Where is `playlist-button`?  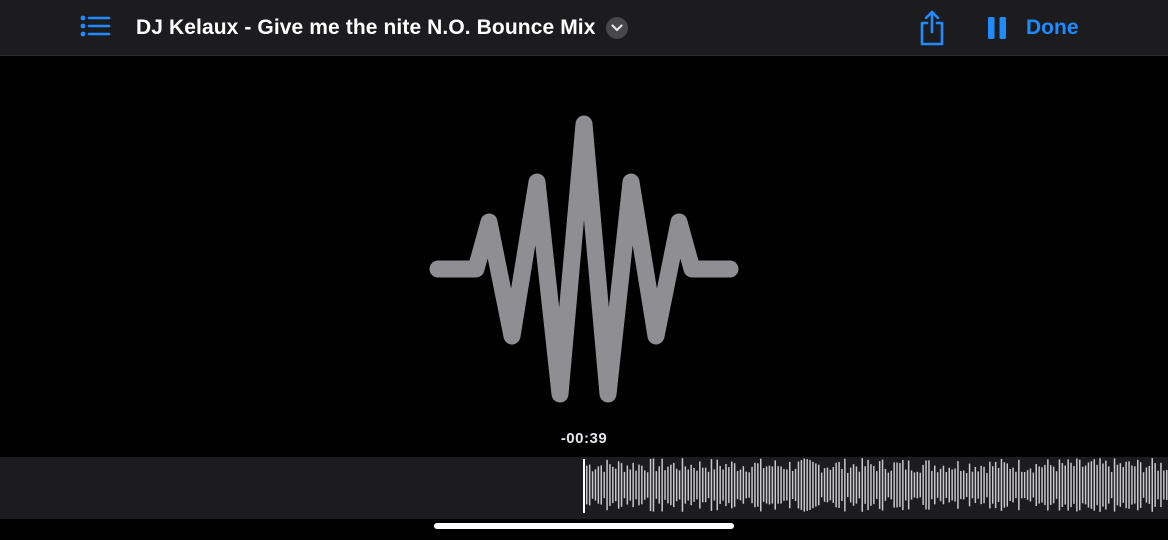 playlist-button is located at coordinates (96, 28).